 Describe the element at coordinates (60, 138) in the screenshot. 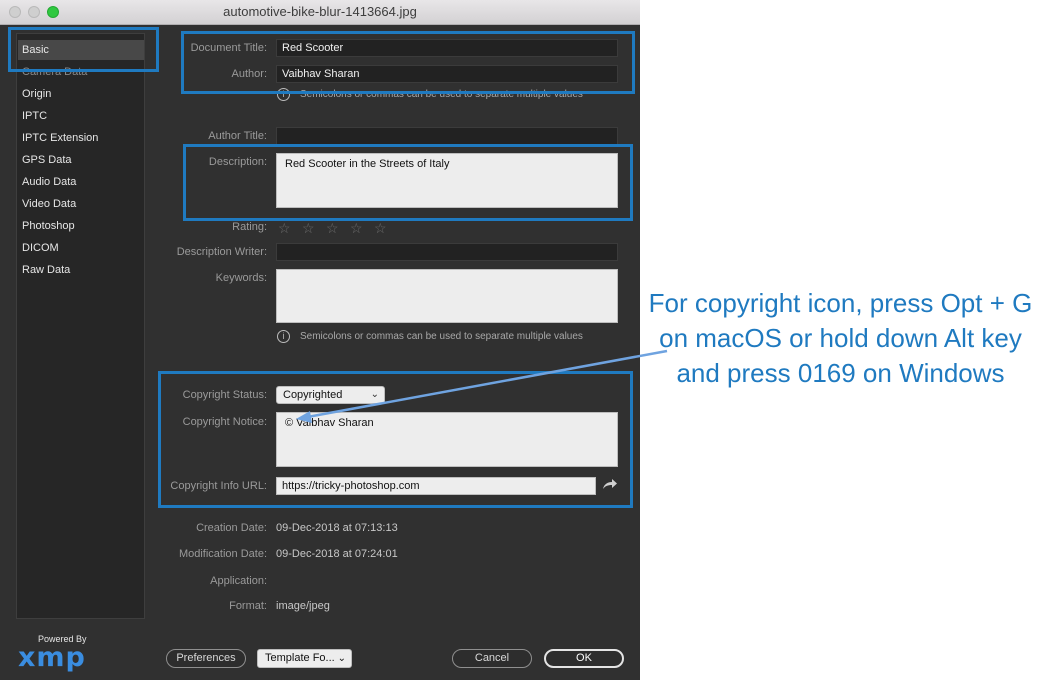

I see `sidebar-item-iptc-extension: IPTC Extension` at that location.